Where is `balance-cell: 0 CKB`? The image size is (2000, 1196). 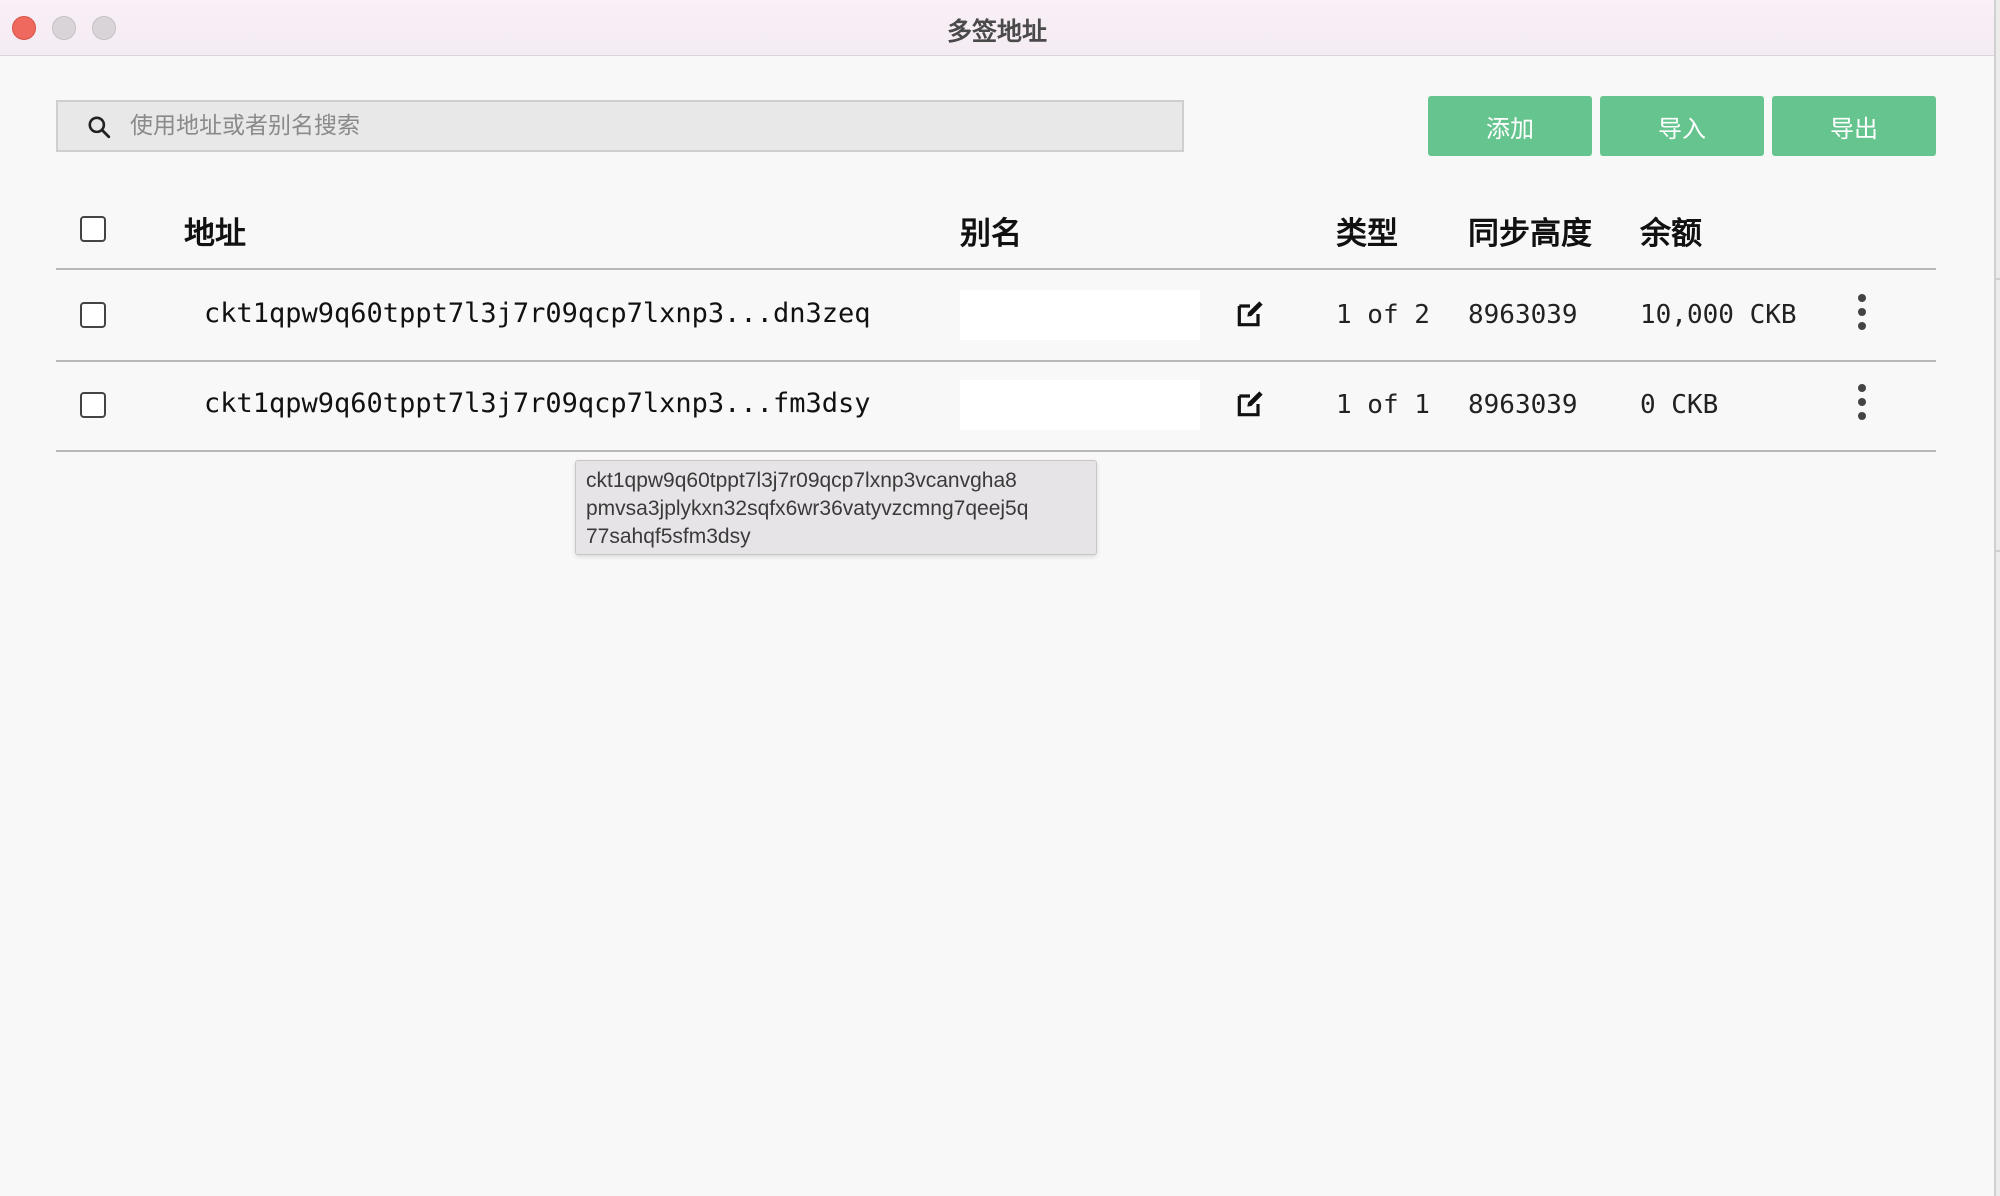 balance-cell: 0 CKB is located at coordinates (1679, 405).